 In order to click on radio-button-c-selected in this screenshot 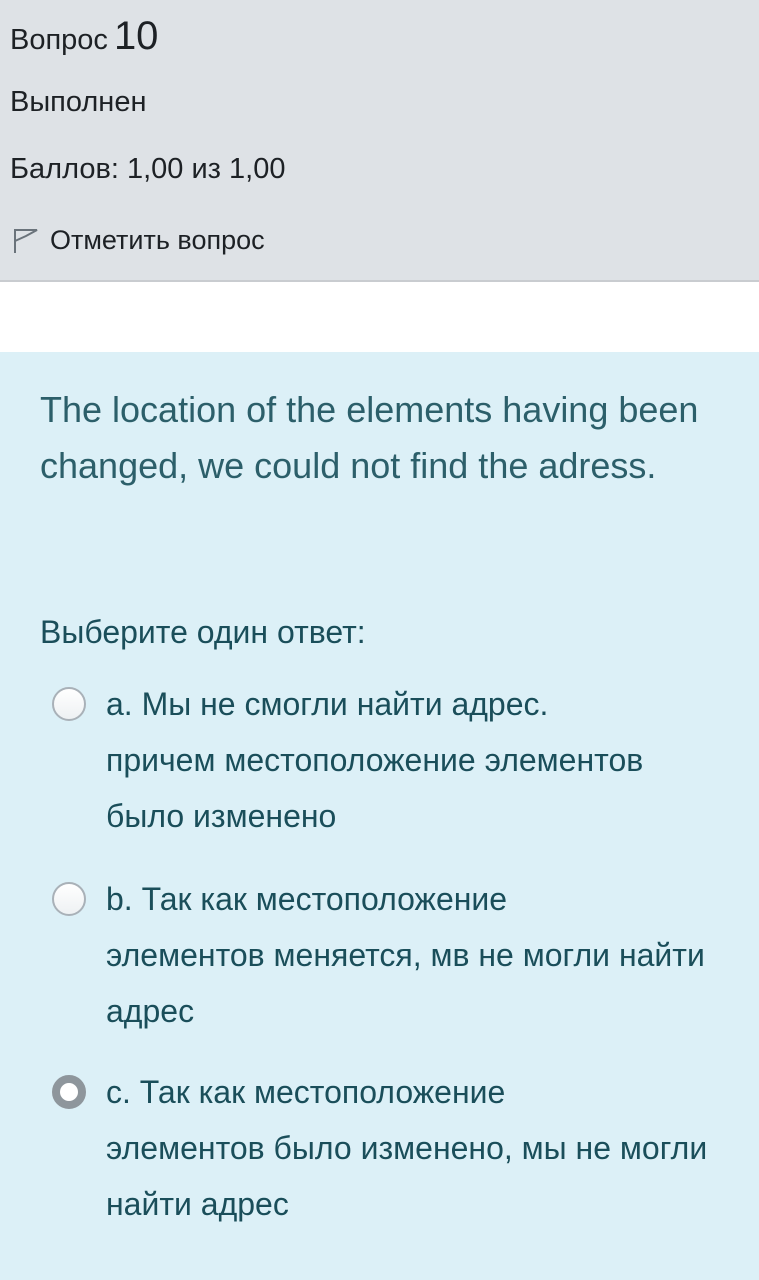, I will do `click(69, 1092)`.